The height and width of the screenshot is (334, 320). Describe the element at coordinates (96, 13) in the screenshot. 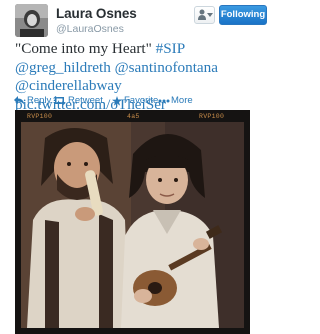

I see `display-name: Laura Osnes` at that location.